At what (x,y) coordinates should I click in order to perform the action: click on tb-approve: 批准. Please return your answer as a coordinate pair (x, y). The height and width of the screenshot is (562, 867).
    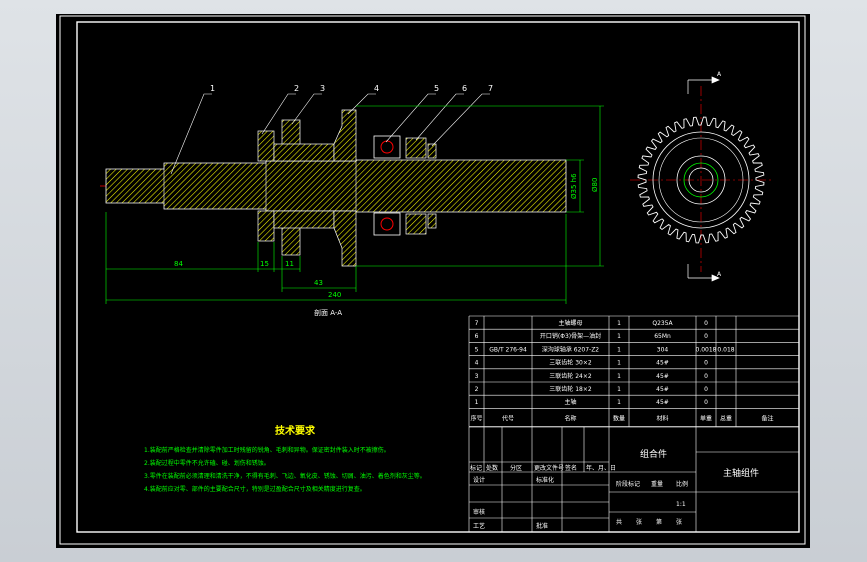
    Looking at the image, I should click on (542, 526).